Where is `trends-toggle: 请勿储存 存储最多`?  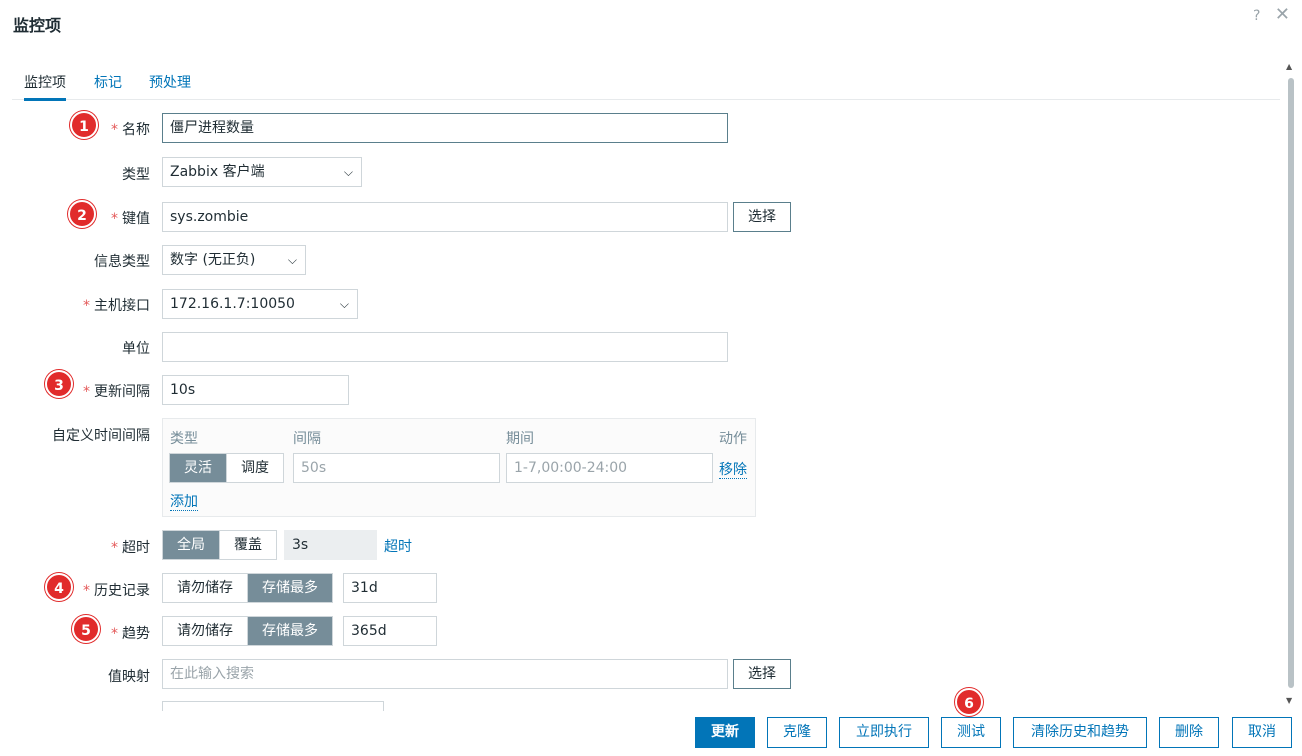
trends-toggle: 请勿储存 存储最多 is located at coordinates (247, 631).